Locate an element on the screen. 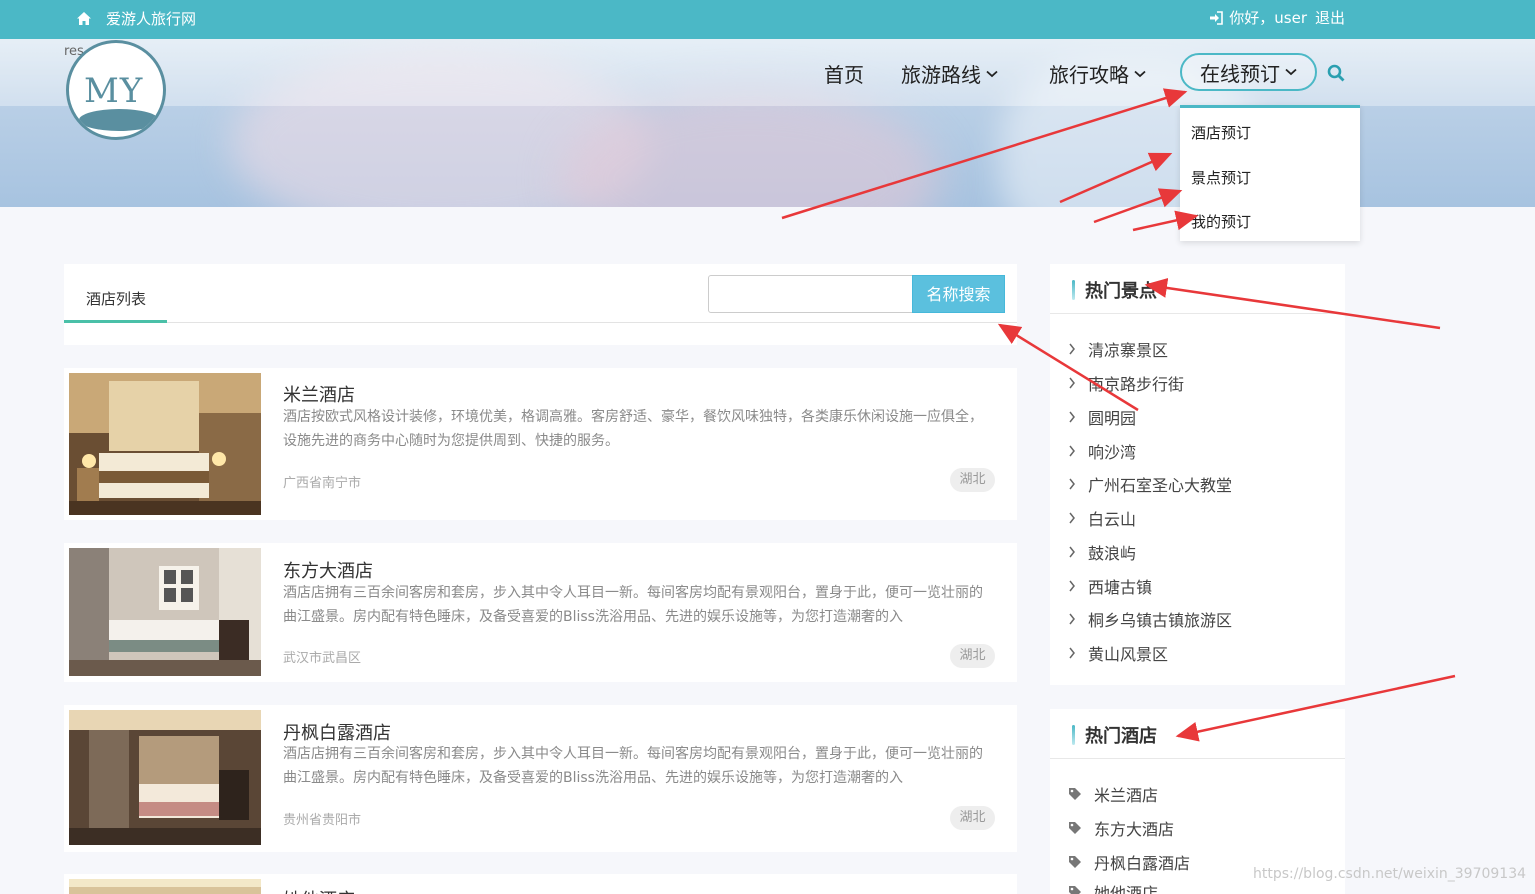 The image size is (1535, 894). hot-hotel-label: 米兰酒店 is located at coordinates (1126, 795).